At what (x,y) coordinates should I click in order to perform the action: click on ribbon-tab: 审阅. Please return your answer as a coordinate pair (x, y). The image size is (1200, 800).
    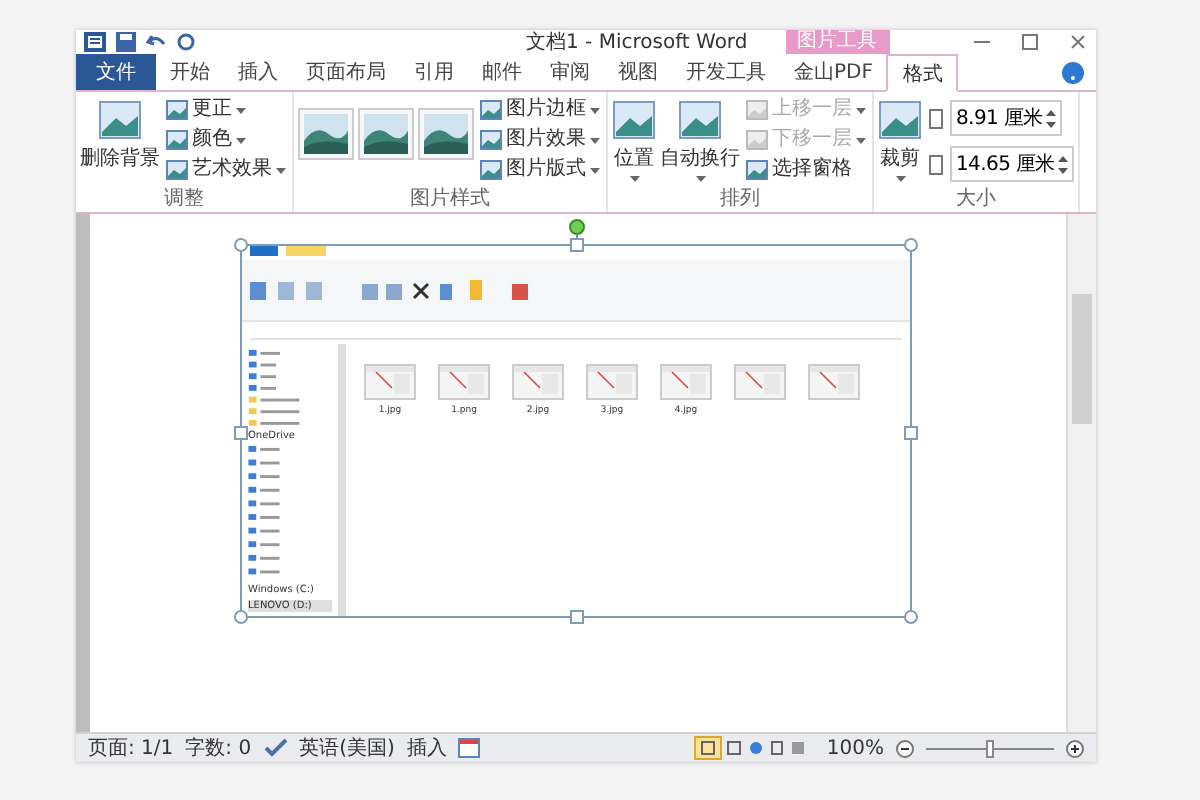
    Looking at the image, I should click on (570, 72).